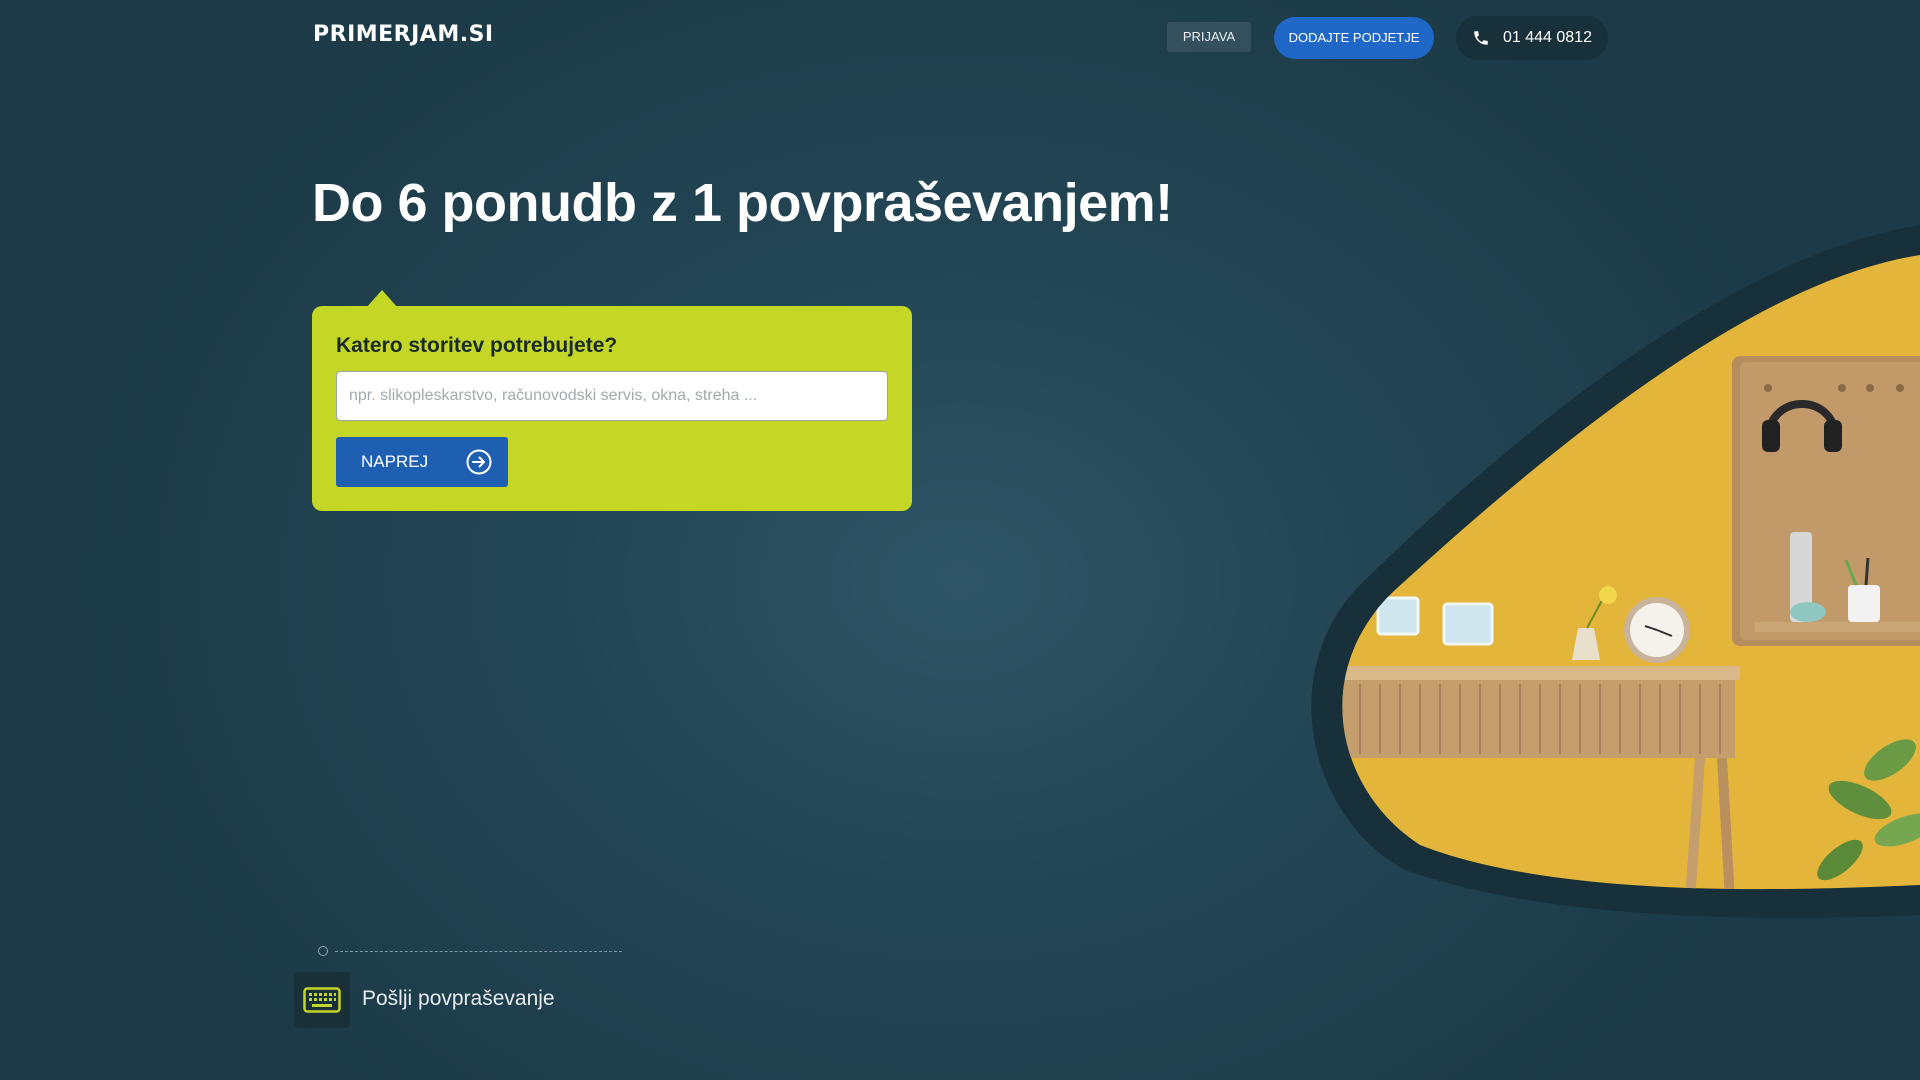 The height and width of the screenshot is (1080, 1920). I want to click on next-button: NAPREJ, so click(422, 462).